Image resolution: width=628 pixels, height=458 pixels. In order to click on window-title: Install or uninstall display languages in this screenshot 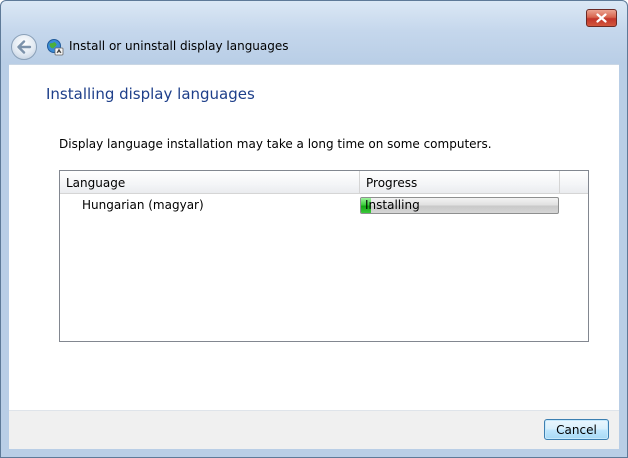, I will do `click(179, 46)`.